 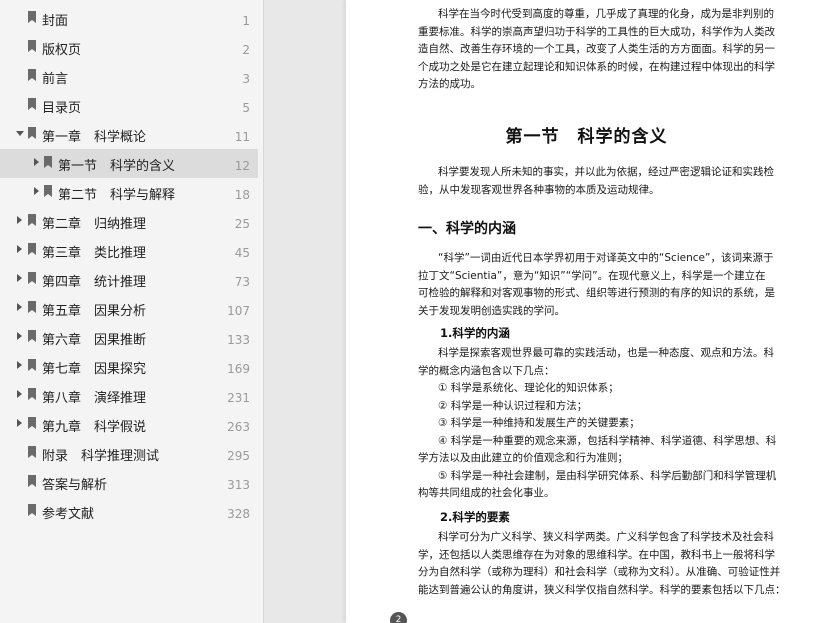 What do you see at coordinates (117, 166) in the screenshot?
I see `bookmark-label: 第一节 科学的含义` at bounding box center [117, 166].